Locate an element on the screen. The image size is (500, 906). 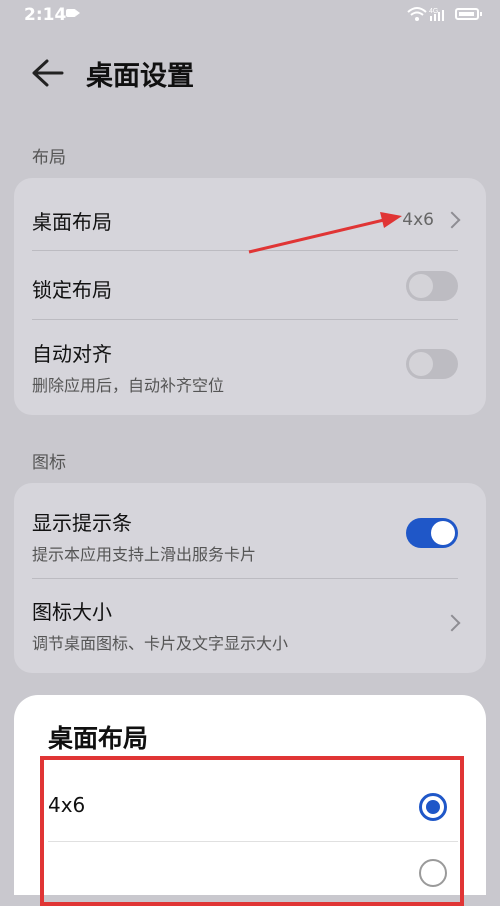
section-label-layout: 布局 is located at coordinates (49, 158).